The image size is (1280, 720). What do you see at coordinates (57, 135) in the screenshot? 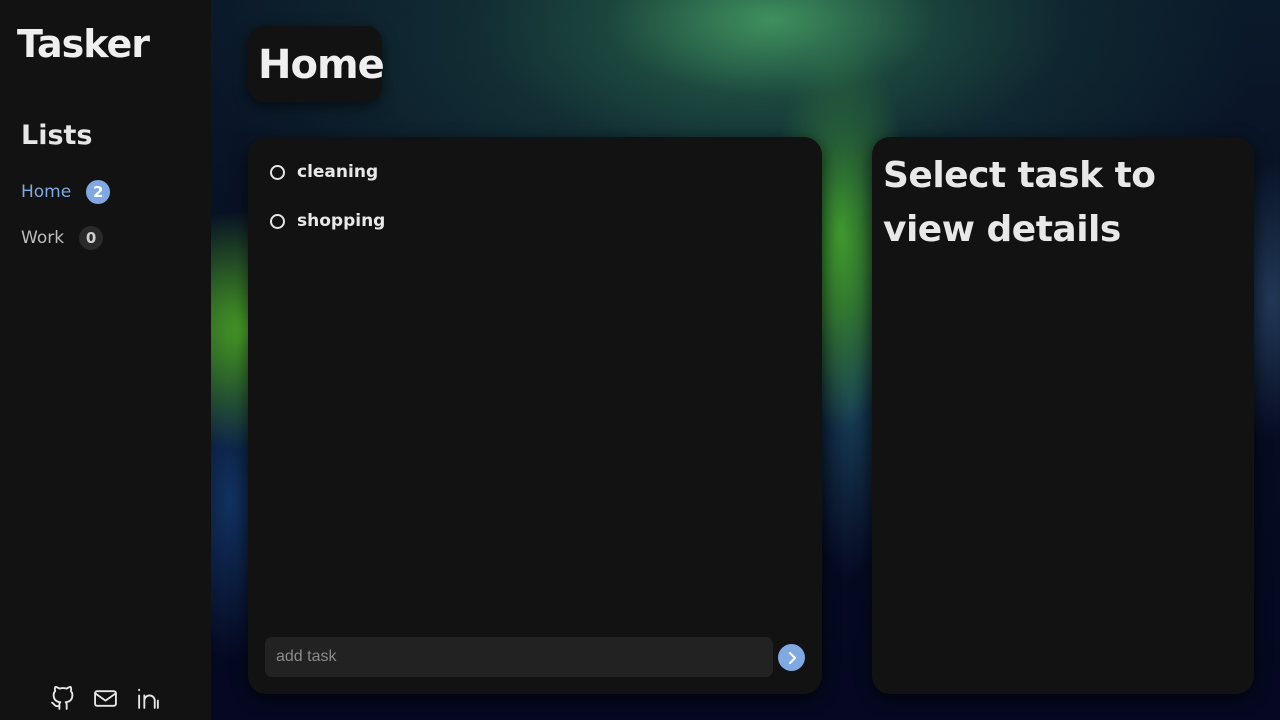
I see `lists-heading: Lists` at bounding box center [57, 135].